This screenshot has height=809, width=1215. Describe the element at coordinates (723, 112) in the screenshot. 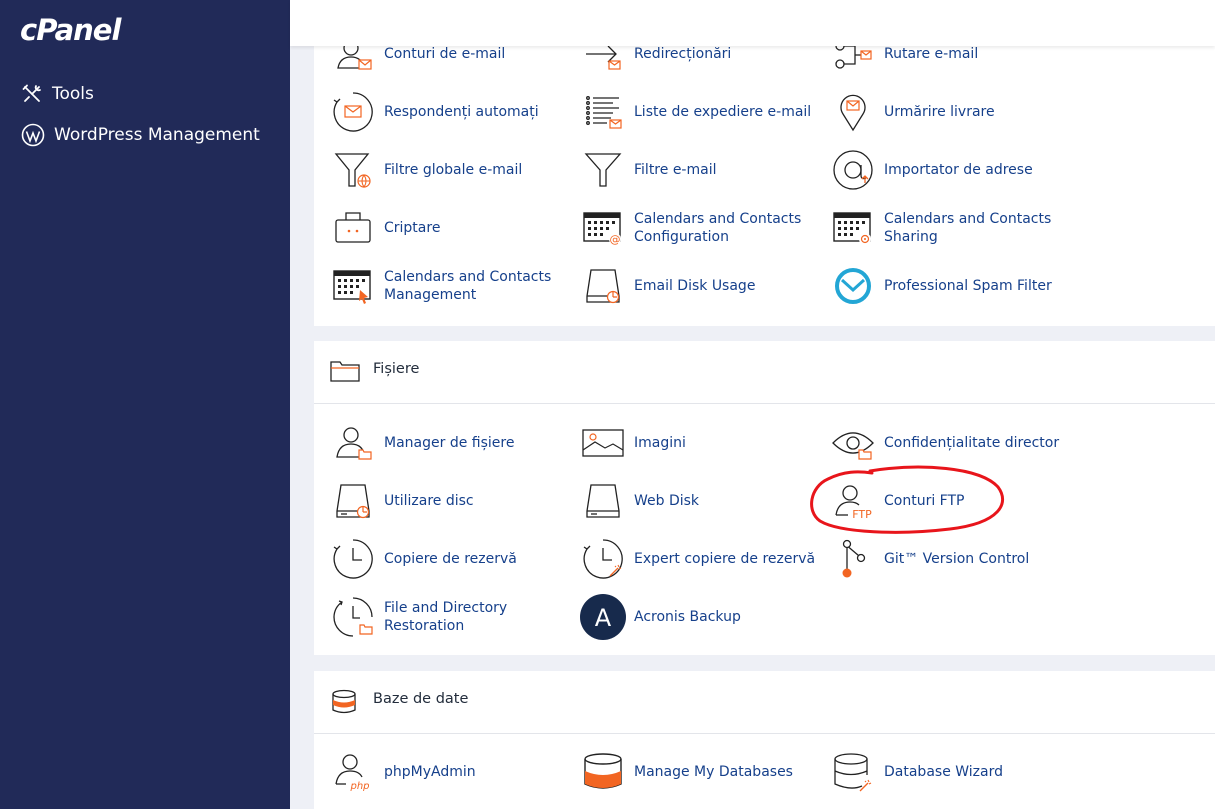

I see `item-label: Liste de expediere e-mail` at that location.